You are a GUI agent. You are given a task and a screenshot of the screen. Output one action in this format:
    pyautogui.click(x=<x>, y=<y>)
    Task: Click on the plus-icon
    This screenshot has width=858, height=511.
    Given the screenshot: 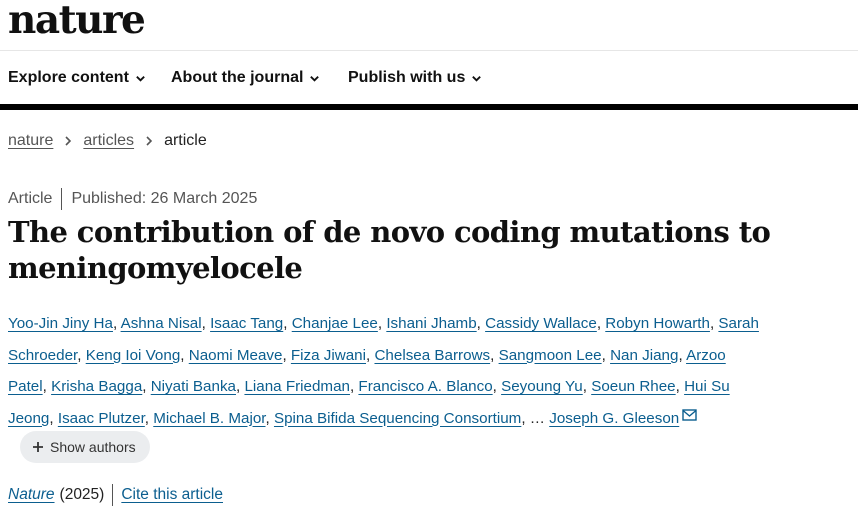 What is the action you would take?
    pyautogui.click(x=38, y=447)
    